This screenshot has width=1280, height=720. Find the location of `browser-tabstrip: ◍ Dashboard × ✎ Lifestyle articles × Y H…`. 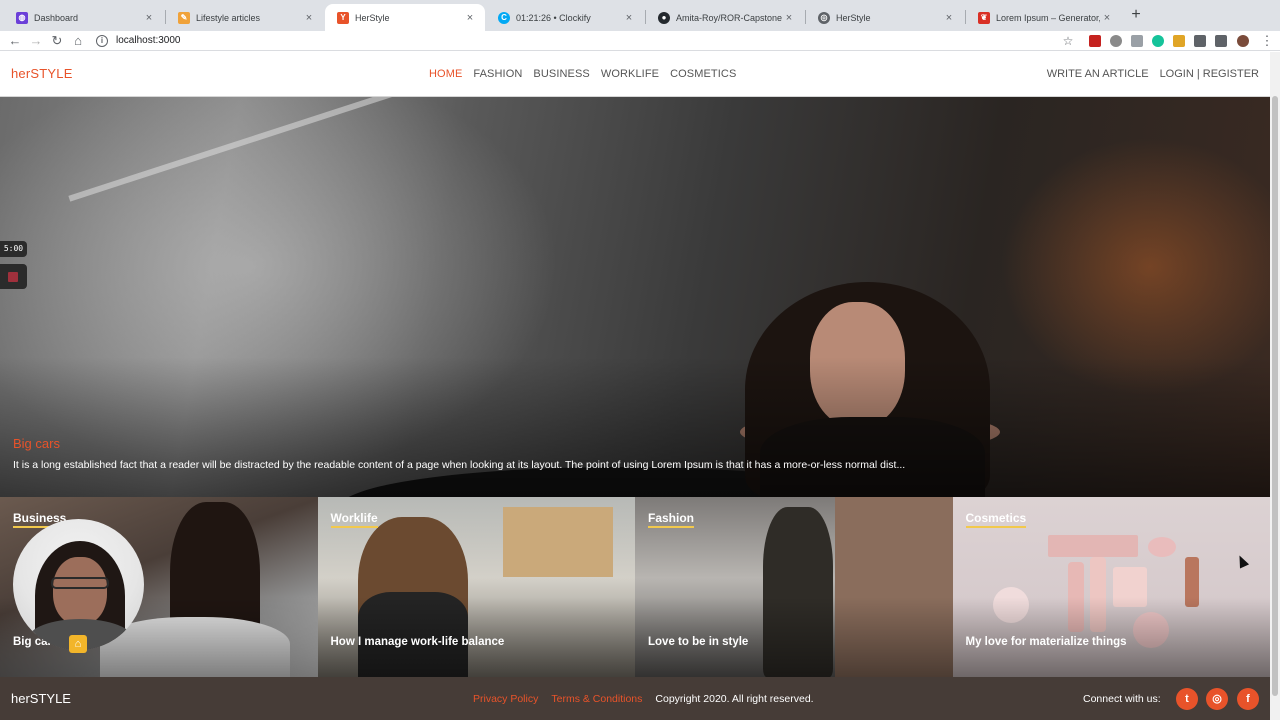

browser-tabstrip: ◍ Dashboard × ✎ Lifestyle articles × Y H… is located at coordinates (640, 15).